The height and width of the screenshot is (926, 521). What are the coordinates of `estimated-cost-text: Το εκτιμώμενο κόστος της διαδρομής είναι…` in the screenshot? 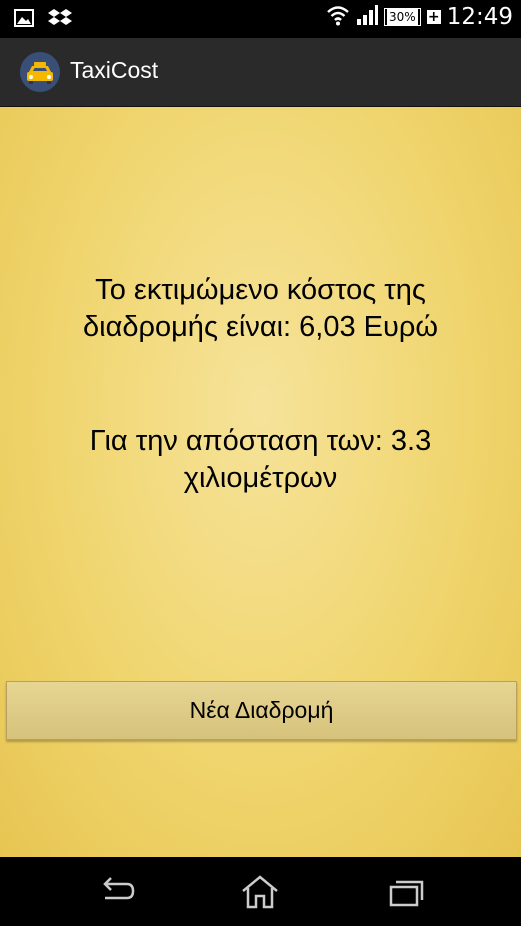 It's located at (260, 308).